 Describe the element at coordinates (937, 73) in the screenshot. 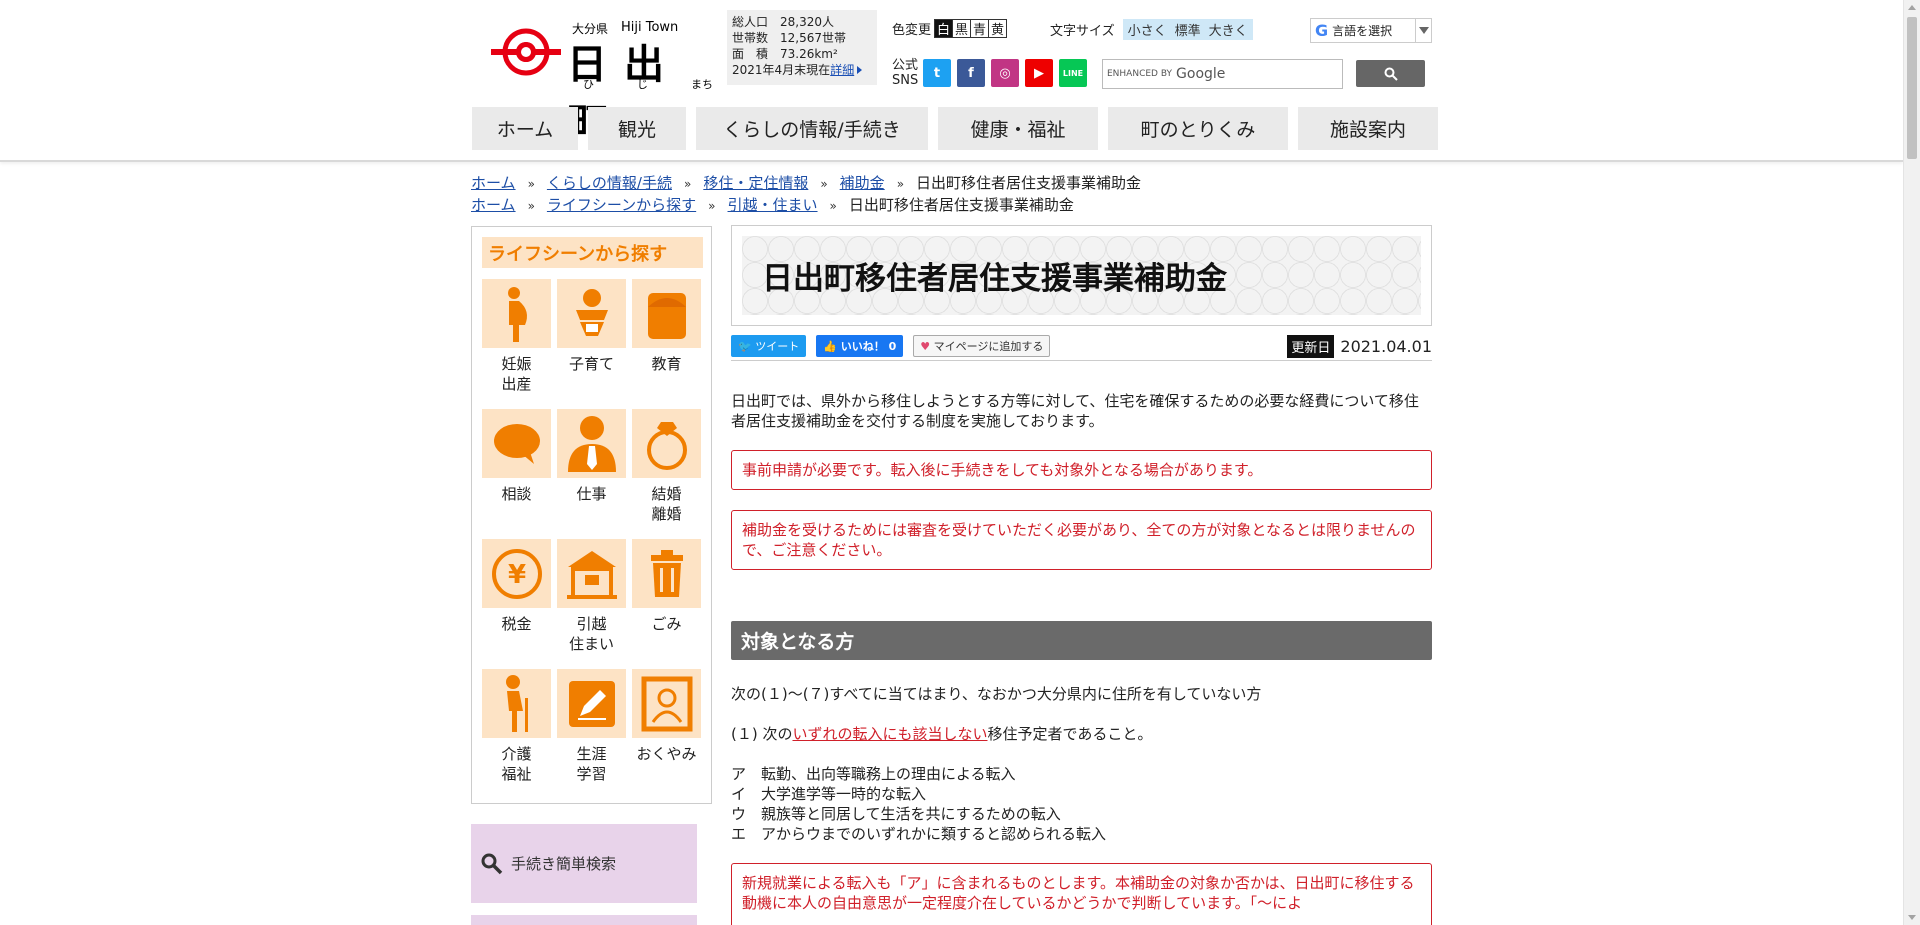

I see `twitter-icon: t` at that location.